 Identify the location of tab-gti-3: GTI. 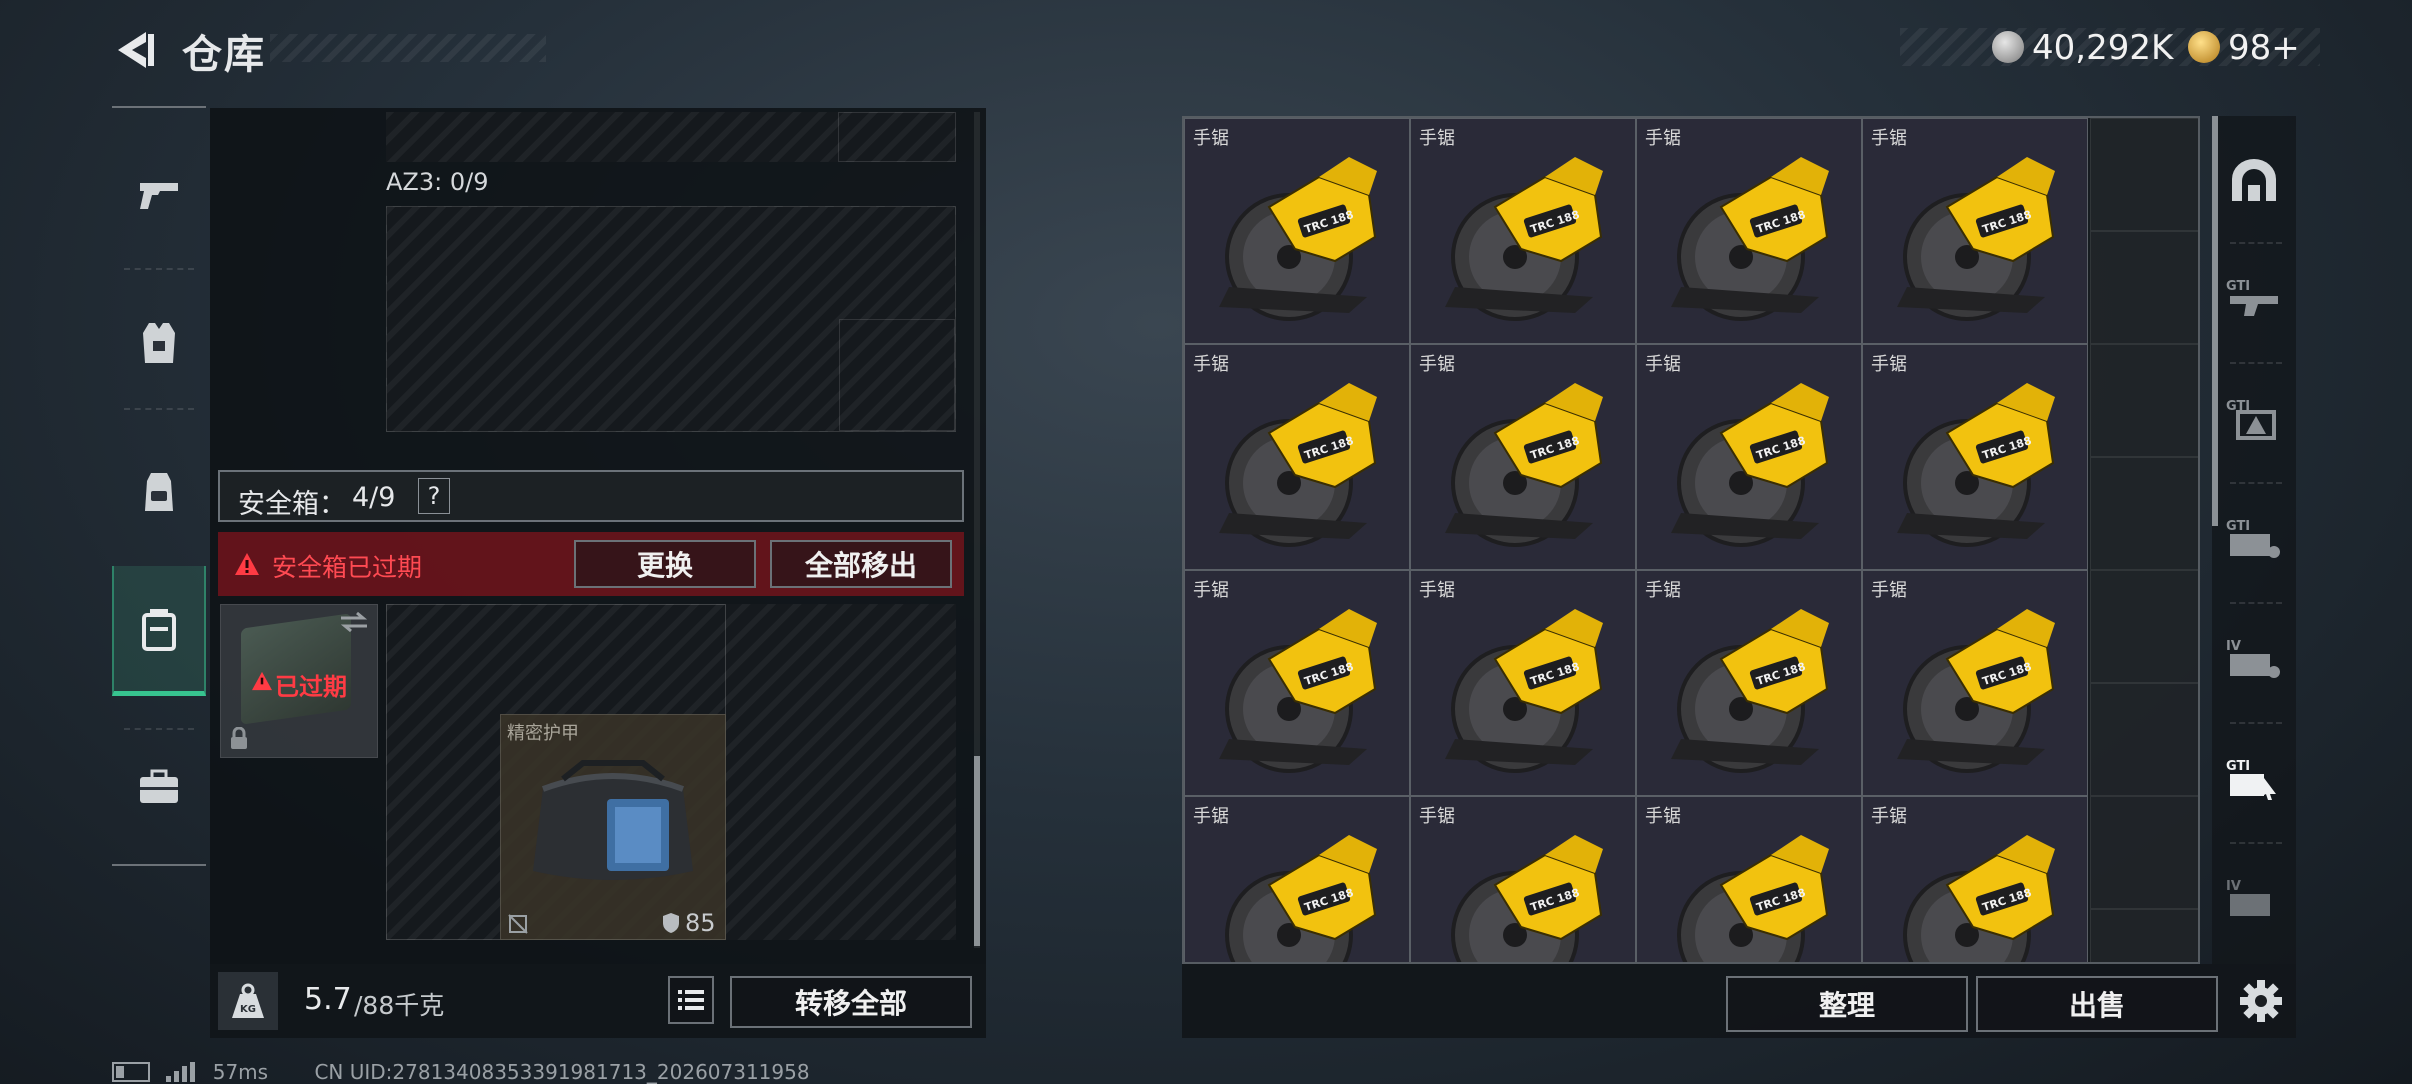
(2254, 538).